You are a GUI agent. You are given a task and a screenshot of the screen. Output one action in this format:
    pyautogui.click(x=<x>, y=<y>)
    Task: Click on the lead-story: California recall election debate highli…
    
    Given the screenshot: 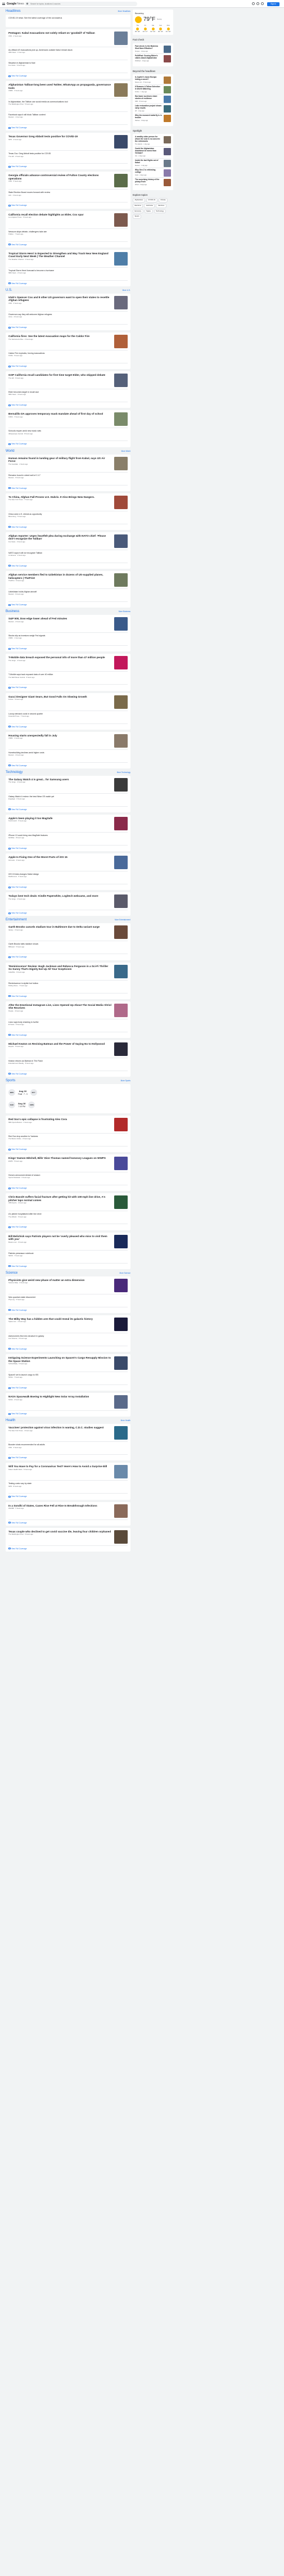 What is the action you would take?
    pyautogui.click(x=68, y=221)
    